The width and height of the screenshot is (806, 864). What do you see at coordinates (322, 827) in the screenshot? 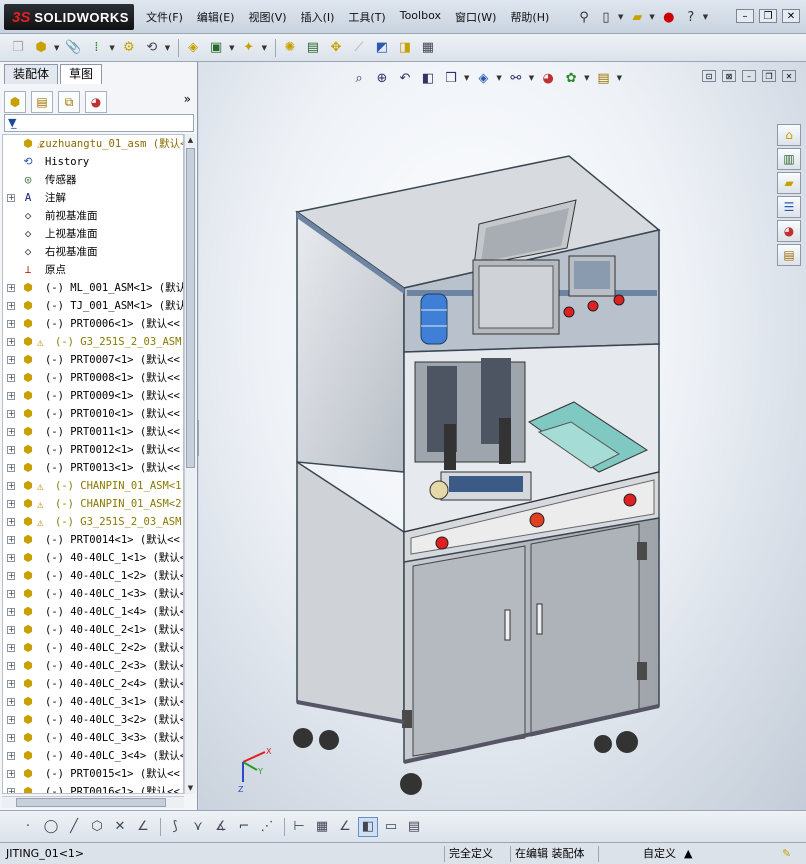
I see `grid-icon: ▦` at bounding box center [322, 827].